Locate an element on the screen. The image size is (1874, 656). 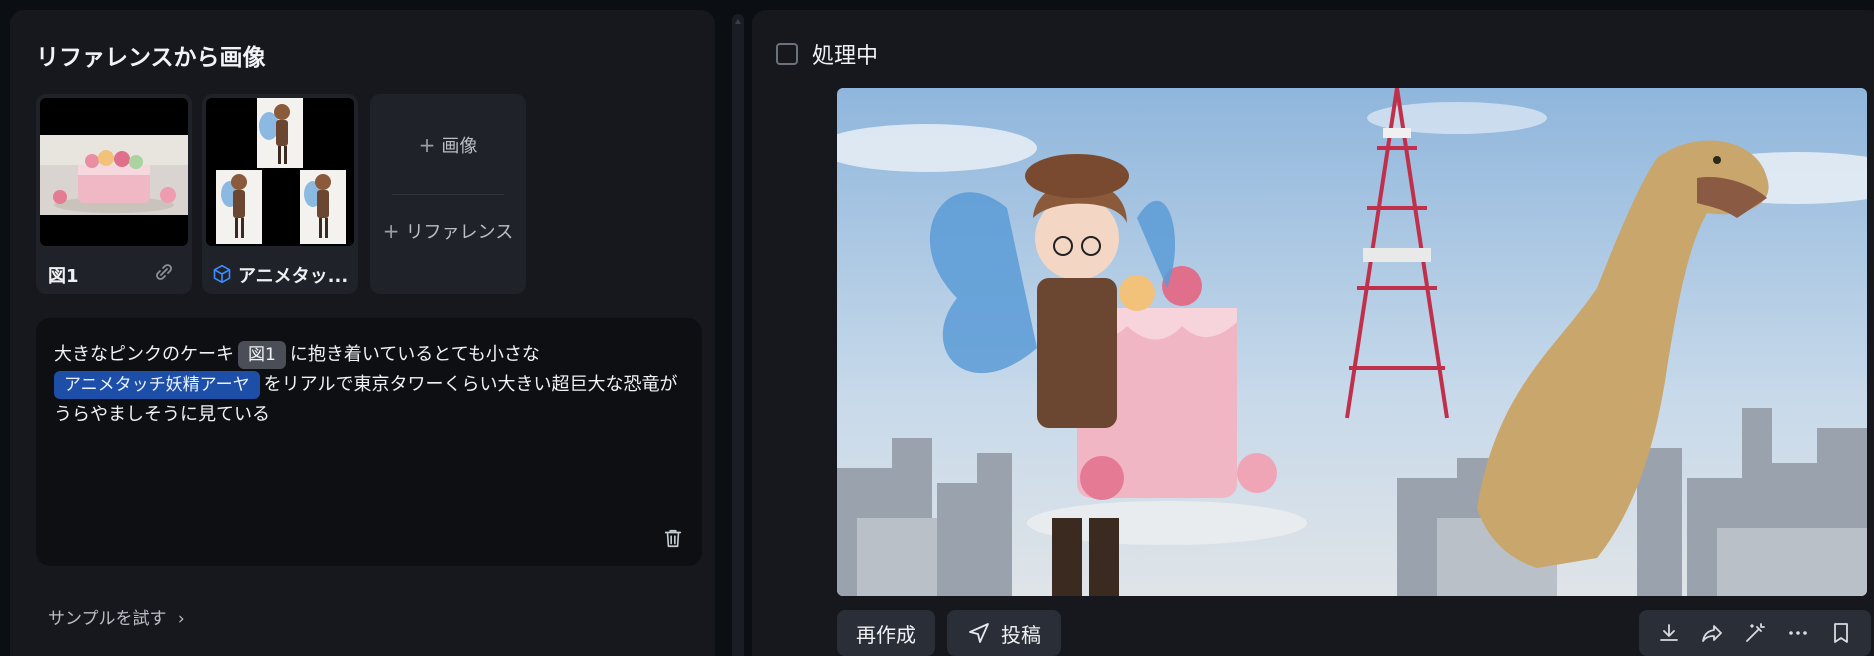
add-reference-label: リファレンス is located at coordinates (459, 232).